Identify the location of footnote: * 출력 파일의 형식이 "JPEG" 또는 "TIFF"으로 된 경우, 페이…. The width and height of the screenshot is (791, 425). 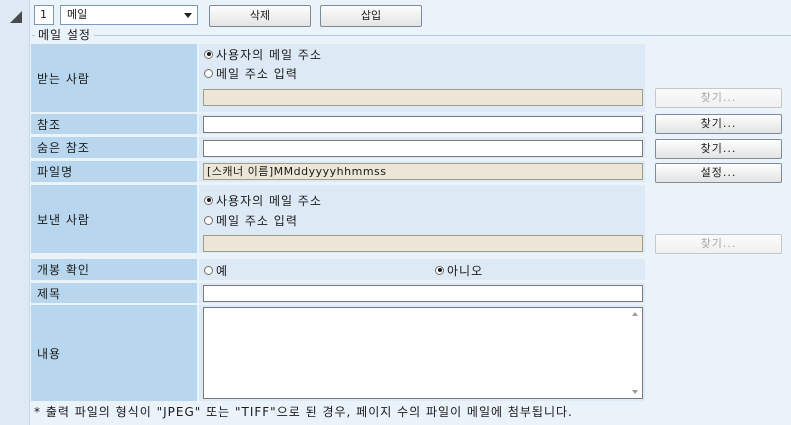
(303, 412).